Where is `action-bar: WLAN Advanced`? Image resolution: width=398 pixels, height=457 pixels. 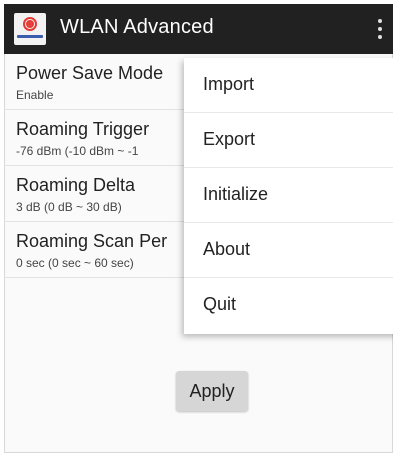 action-bar: WLAN Advanced is located at coordinates (198, 29).